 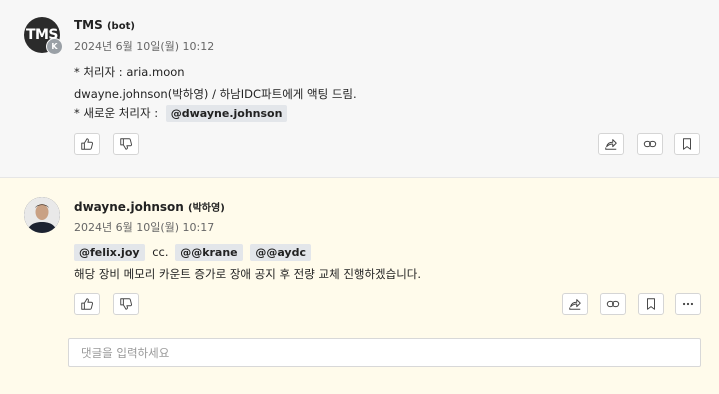 What do you see at coordinates (88, 25) in the screenshot?
I see `author-name-text: TMS` at bounding box center [88, 25].